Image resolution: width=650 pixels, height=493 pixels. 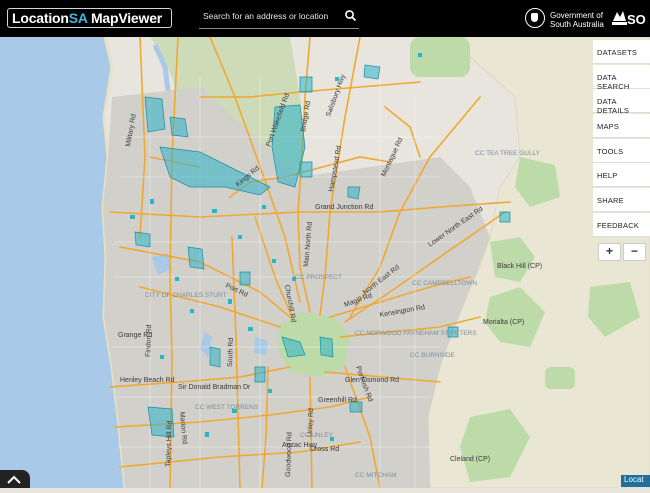 I want to click on search-icon, so click(x=351, y=16).